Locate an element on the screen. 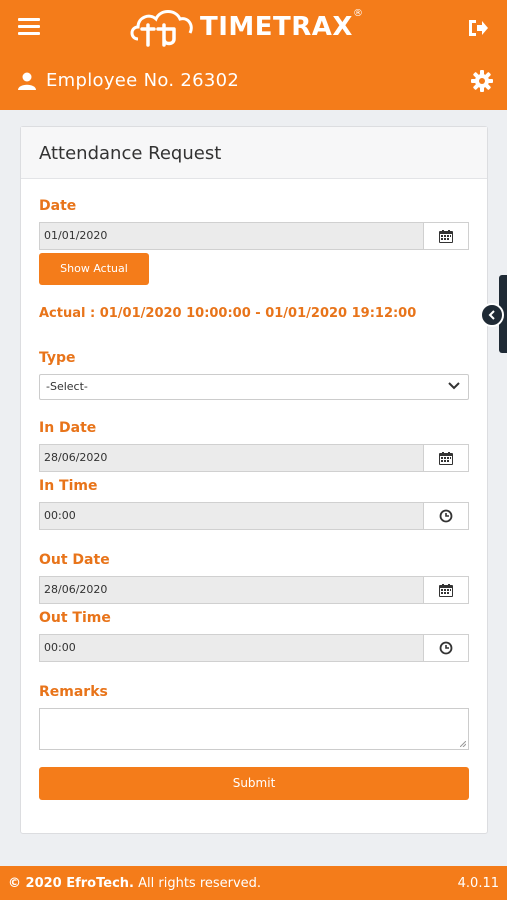 Image resolution: width=507 pixels, height=900 pixels. submit-button: Submit is located at coordinates (254, 783).